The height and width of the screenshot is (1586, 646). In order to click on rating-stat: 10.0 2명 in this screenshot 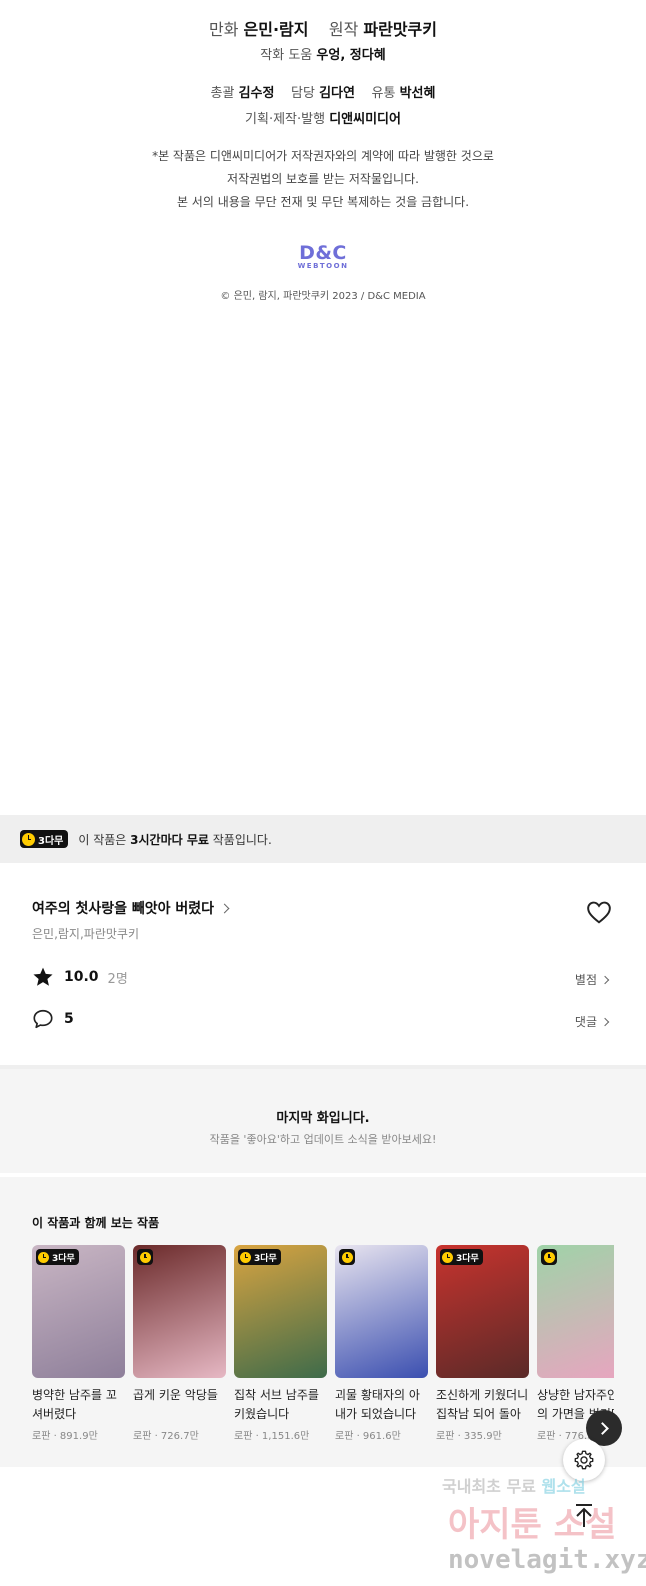, I will do `click(80, 977)`.